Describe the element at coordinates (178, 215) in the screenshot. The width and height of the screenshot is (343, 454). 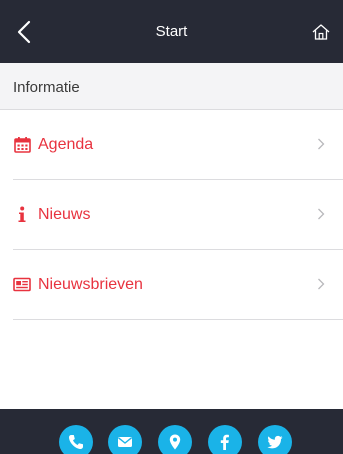
I see `list-item-nieuws: Nieuws` at that location.